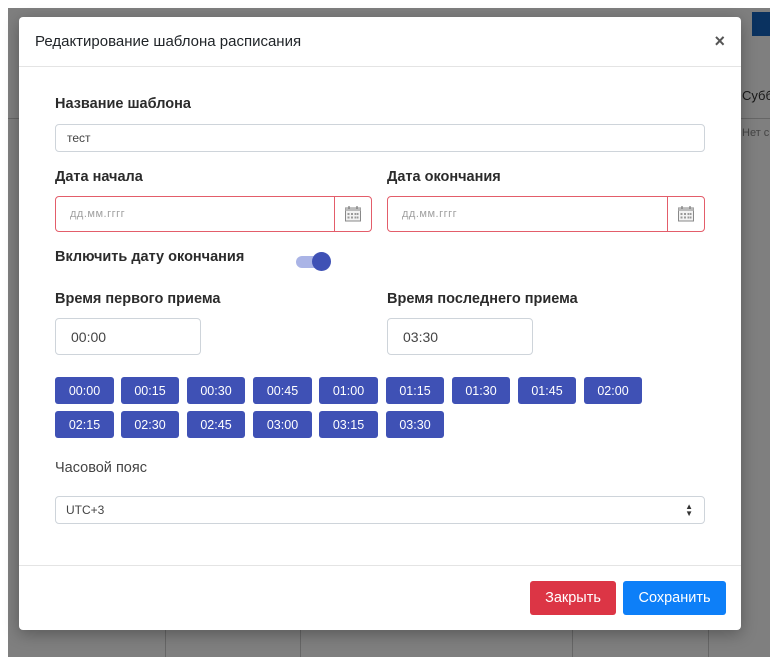 This screenshot has width=770, height=657. What do you see at coordinates (380, 510) in the screenshot?
I see `timezone-select: UTC+3 ▲ ▼` at bounding box center [380, 510].